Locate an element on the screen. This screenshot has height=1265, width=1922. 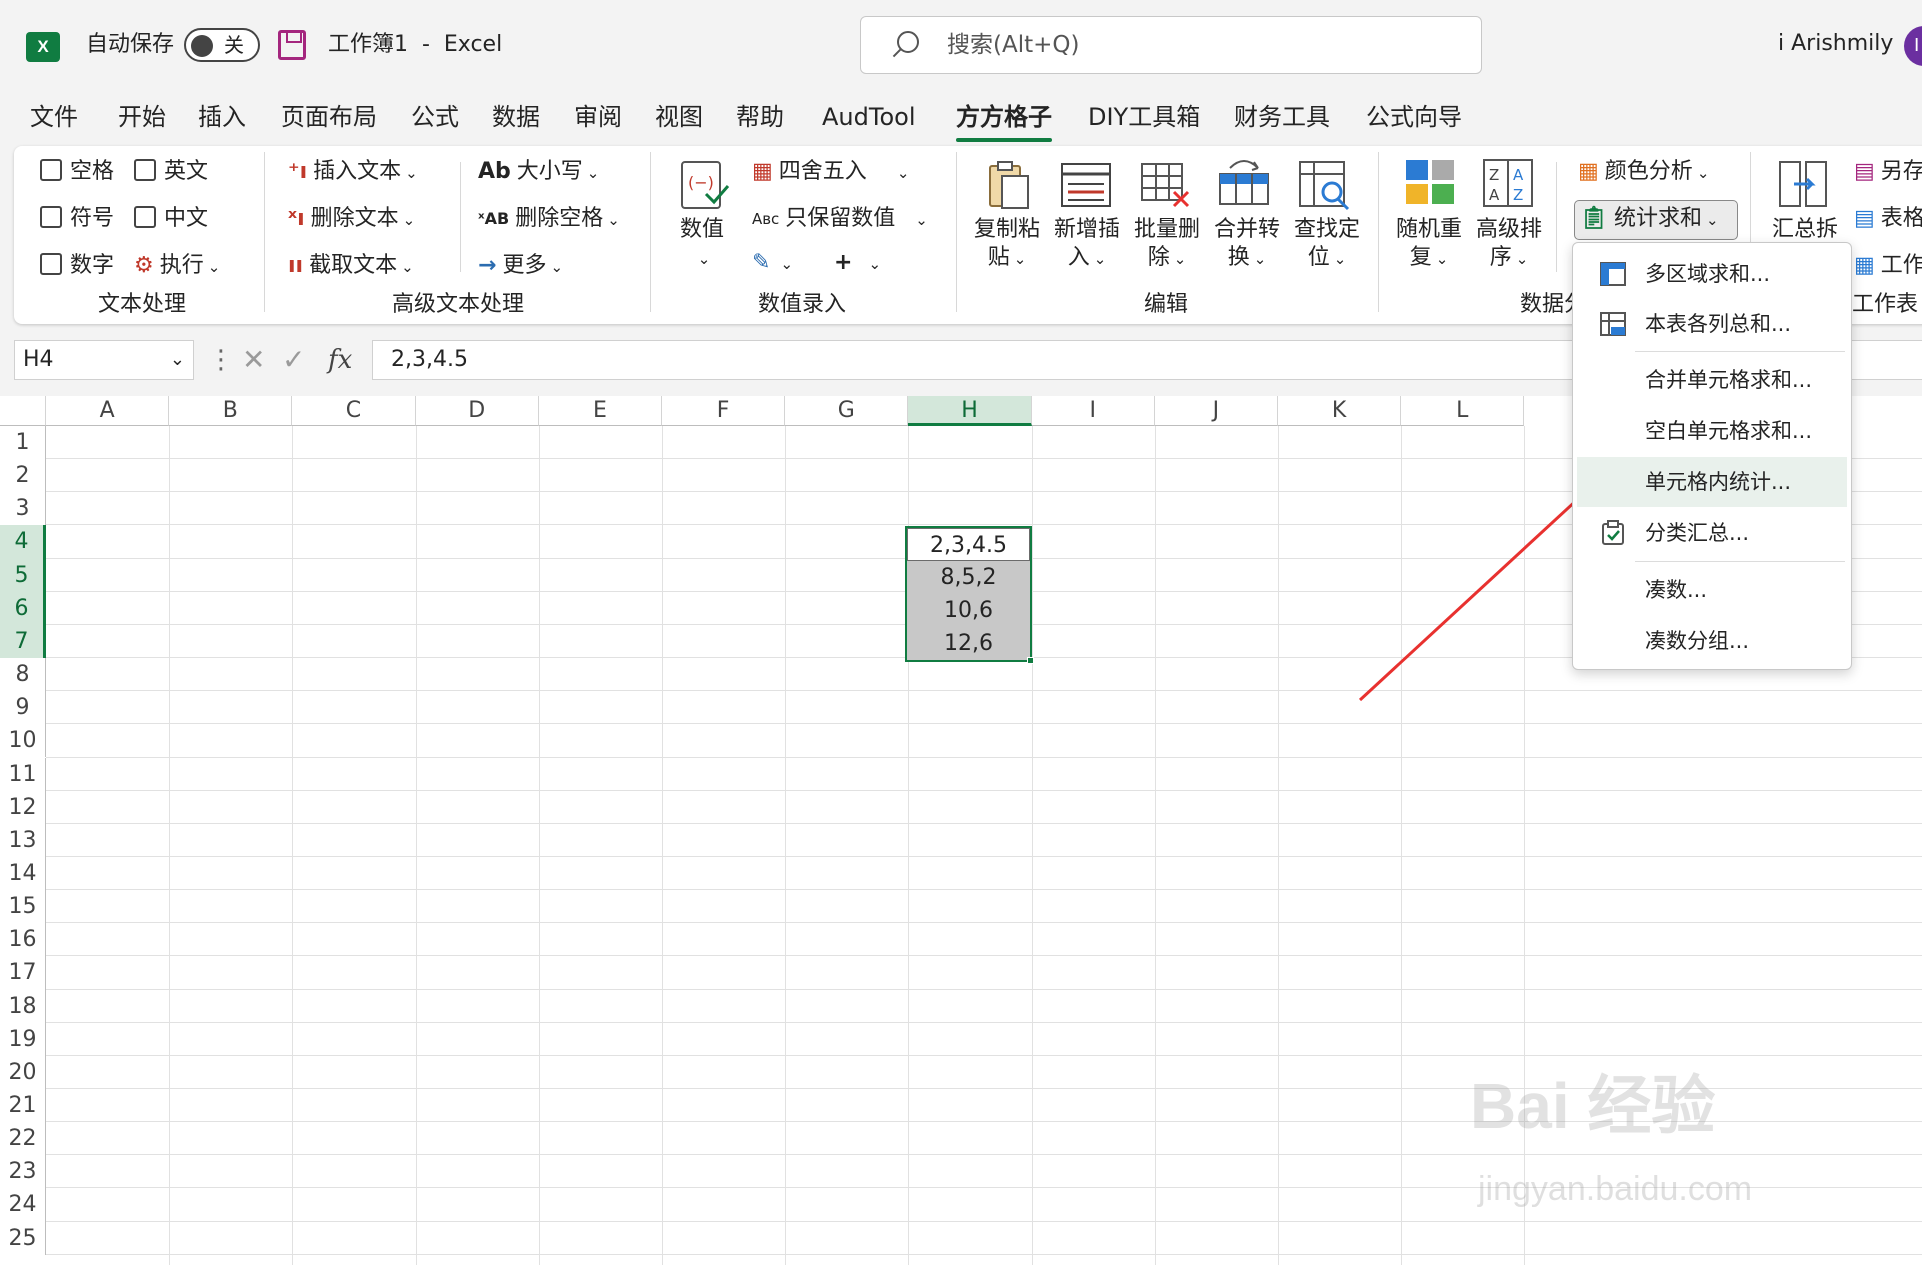
excel-app-icon: X is located at coordinates (43, 47).